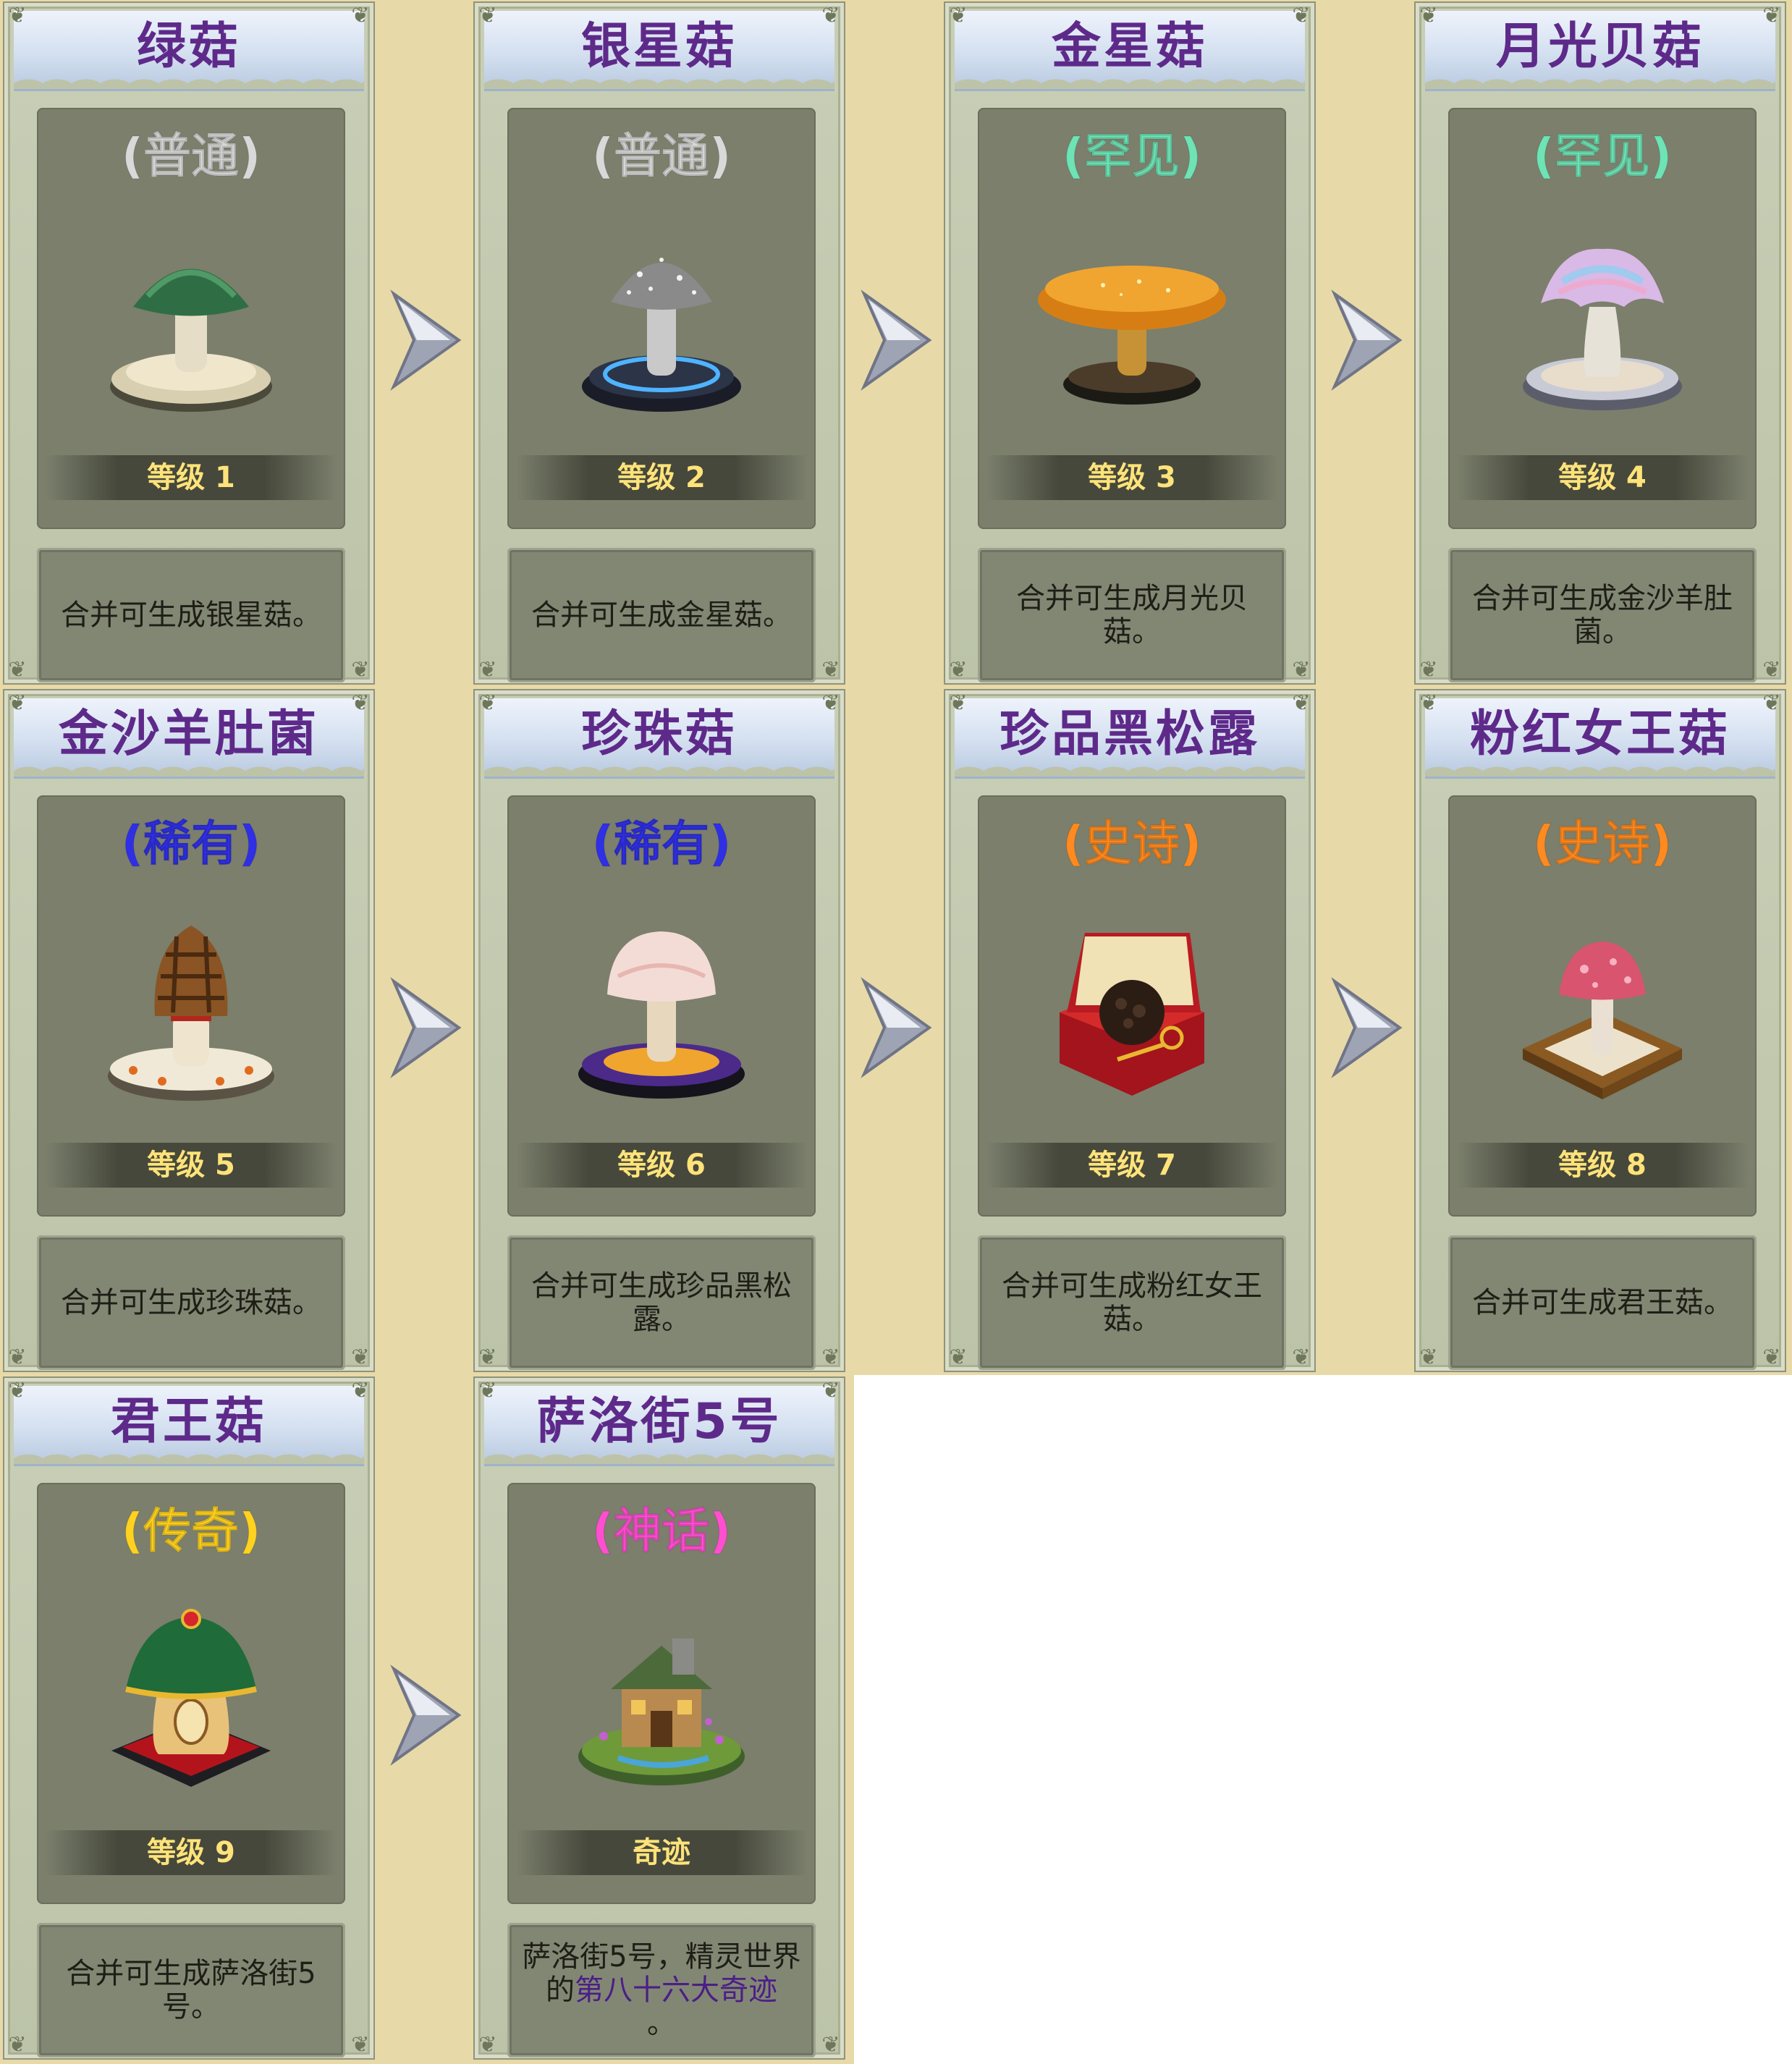 The image size is (1792, 2064). What do you see at coordinates (705, 344) in the screenshot?
I see `item-card: 银星菇 (普通) 等级 2 合并可生成金星菇。 ❦ ❦ ❦ ❦` at bounding box center [705, 344].